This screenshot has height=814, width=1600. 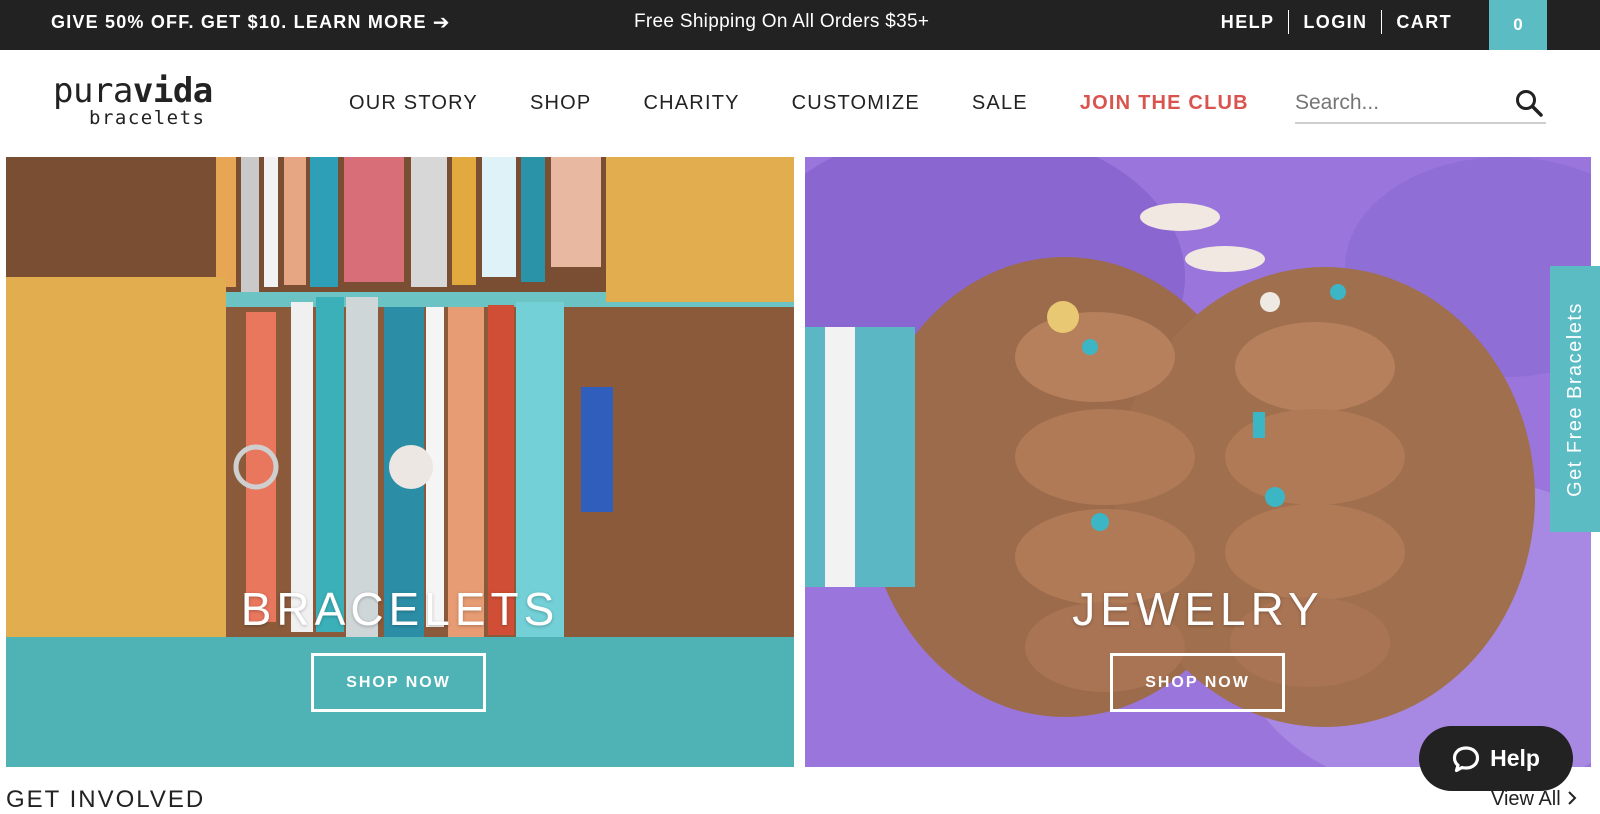 What do you see at coordinates (1515, 758) in the screenshot?
I see `help-label: Help` at bounding box center [1515, 758].